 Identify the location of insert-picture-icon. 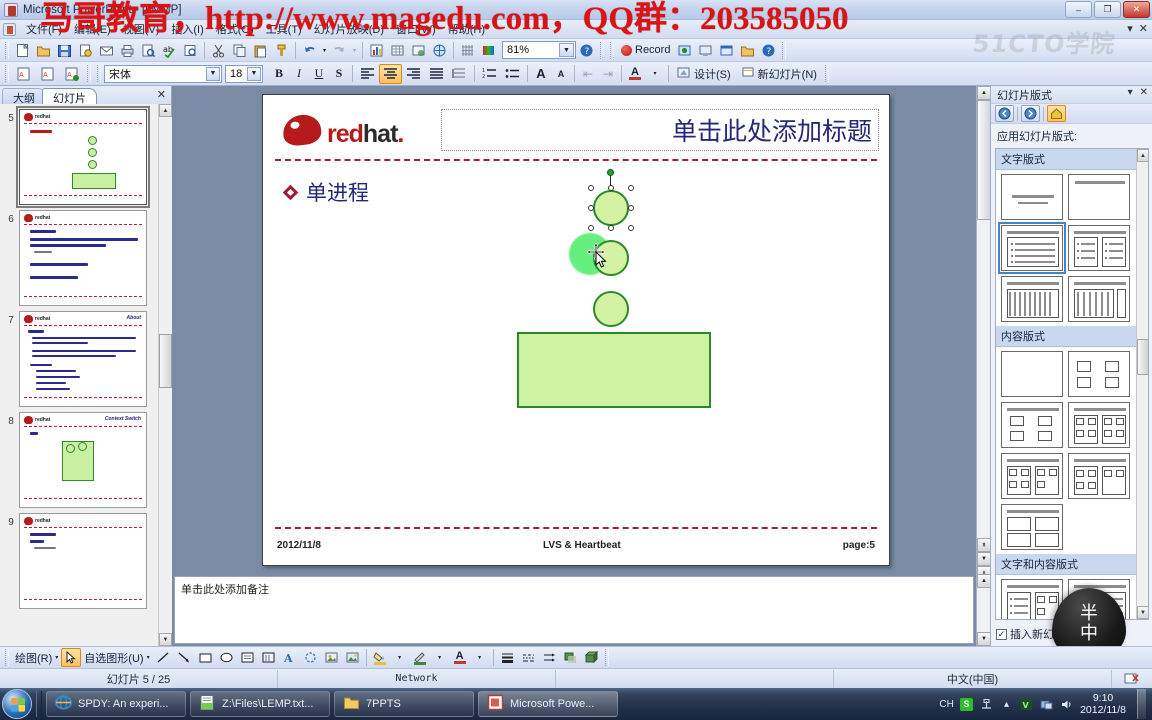
(352, 657).